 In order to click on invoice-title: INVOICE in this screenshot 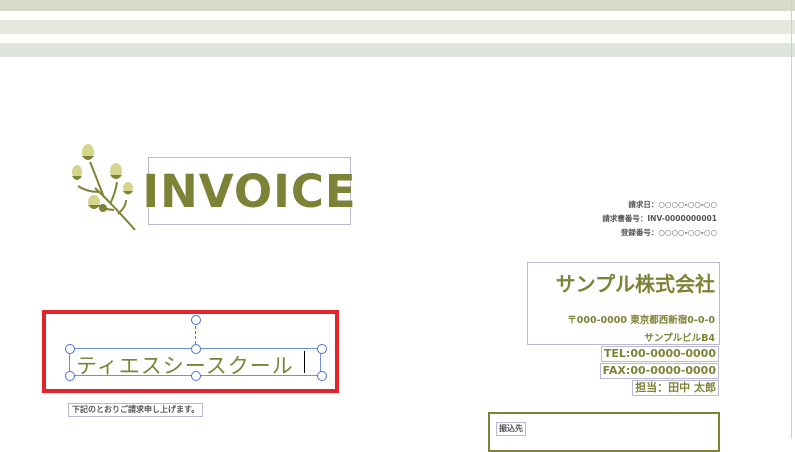, I will do `click(249, 191)`.